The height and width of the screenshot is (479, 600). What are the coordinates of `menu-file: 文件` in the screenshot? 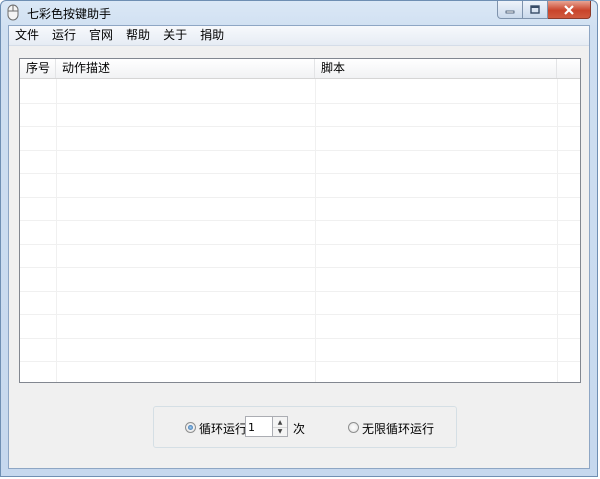 It's located at (27, 35).